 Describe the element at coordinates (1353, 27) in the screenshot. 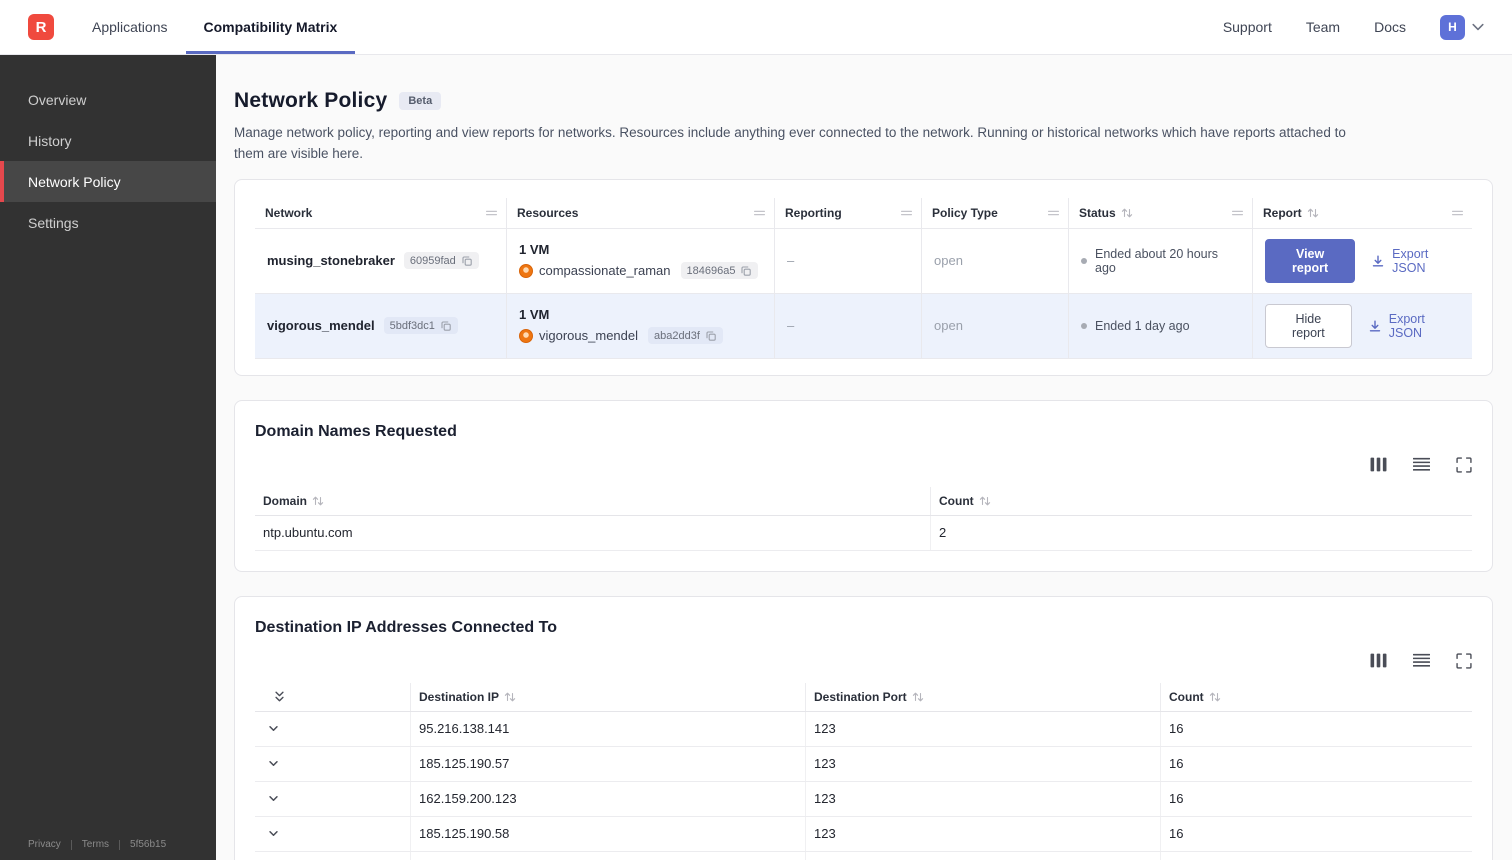

I see `nav-right: Support Team Docs H` at that location.